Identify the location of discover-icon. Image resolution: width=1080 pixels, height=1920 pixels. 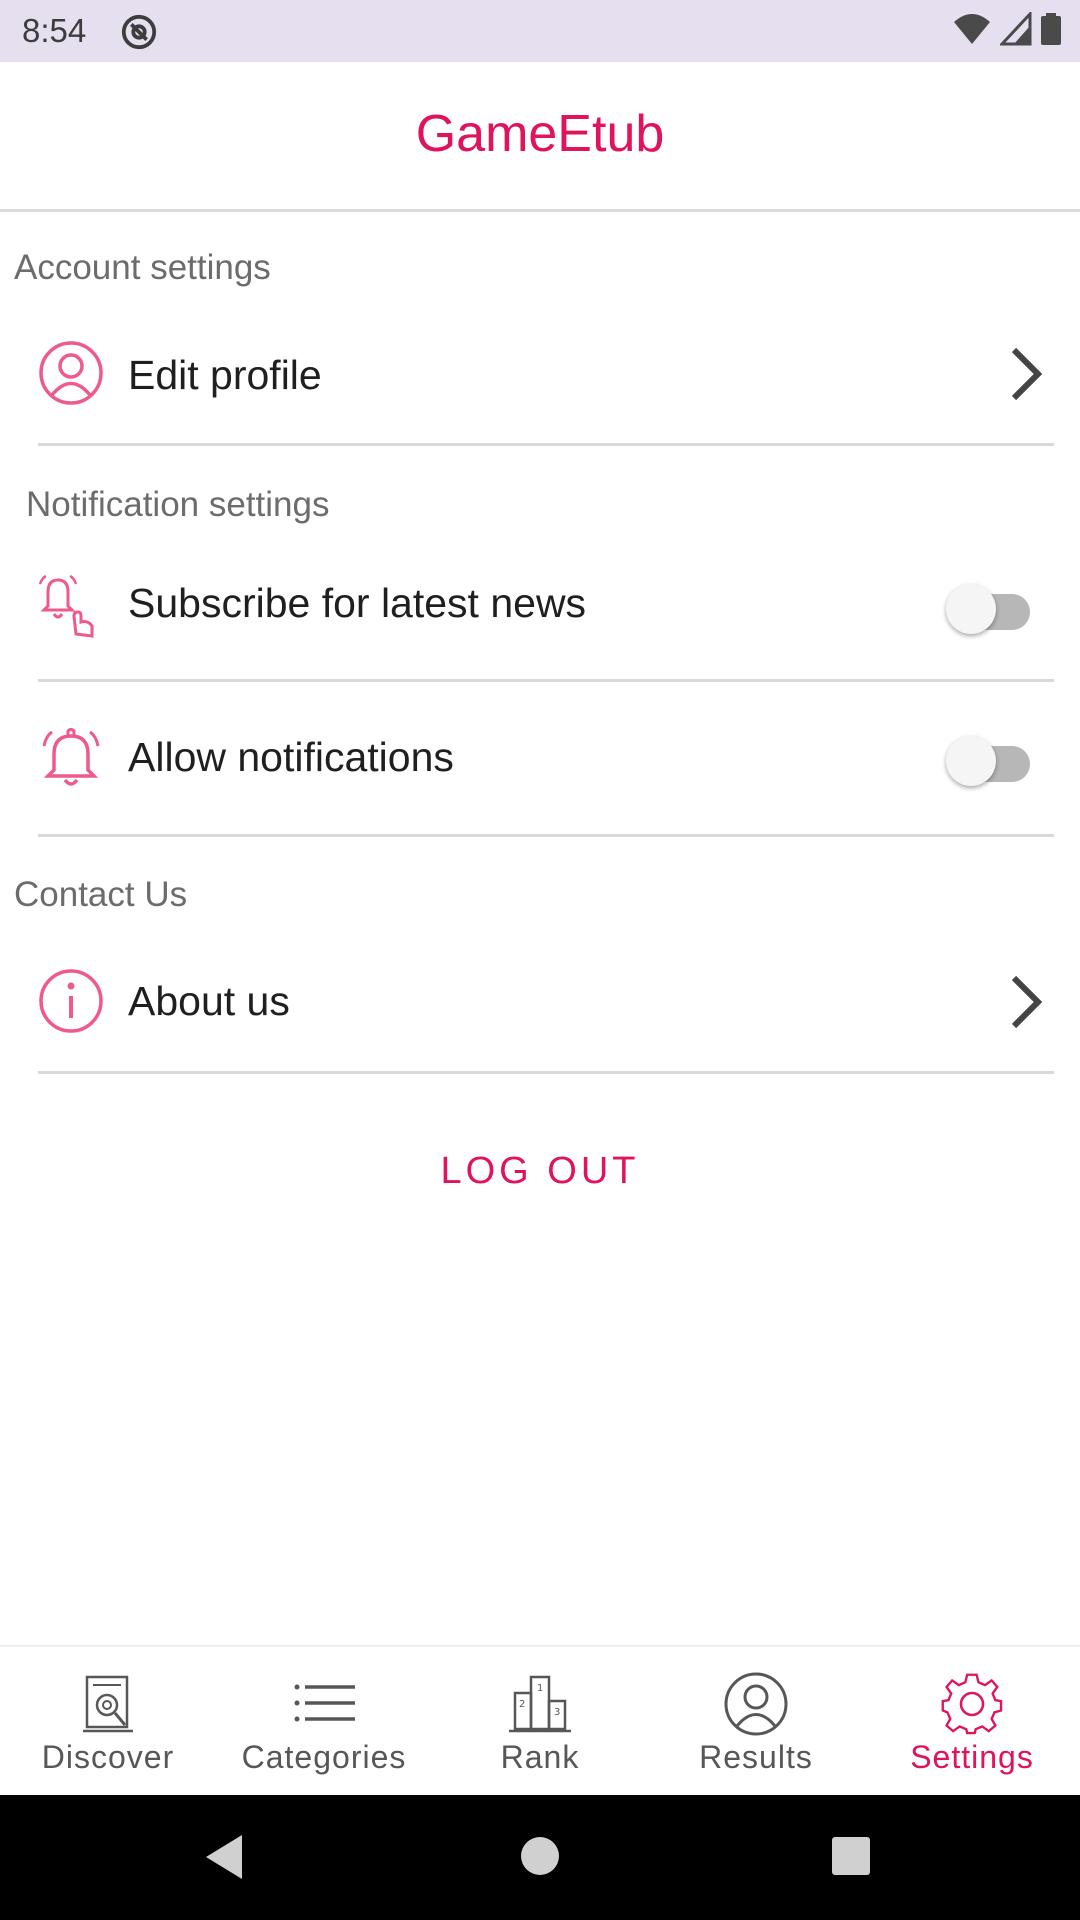
(108, 1704).